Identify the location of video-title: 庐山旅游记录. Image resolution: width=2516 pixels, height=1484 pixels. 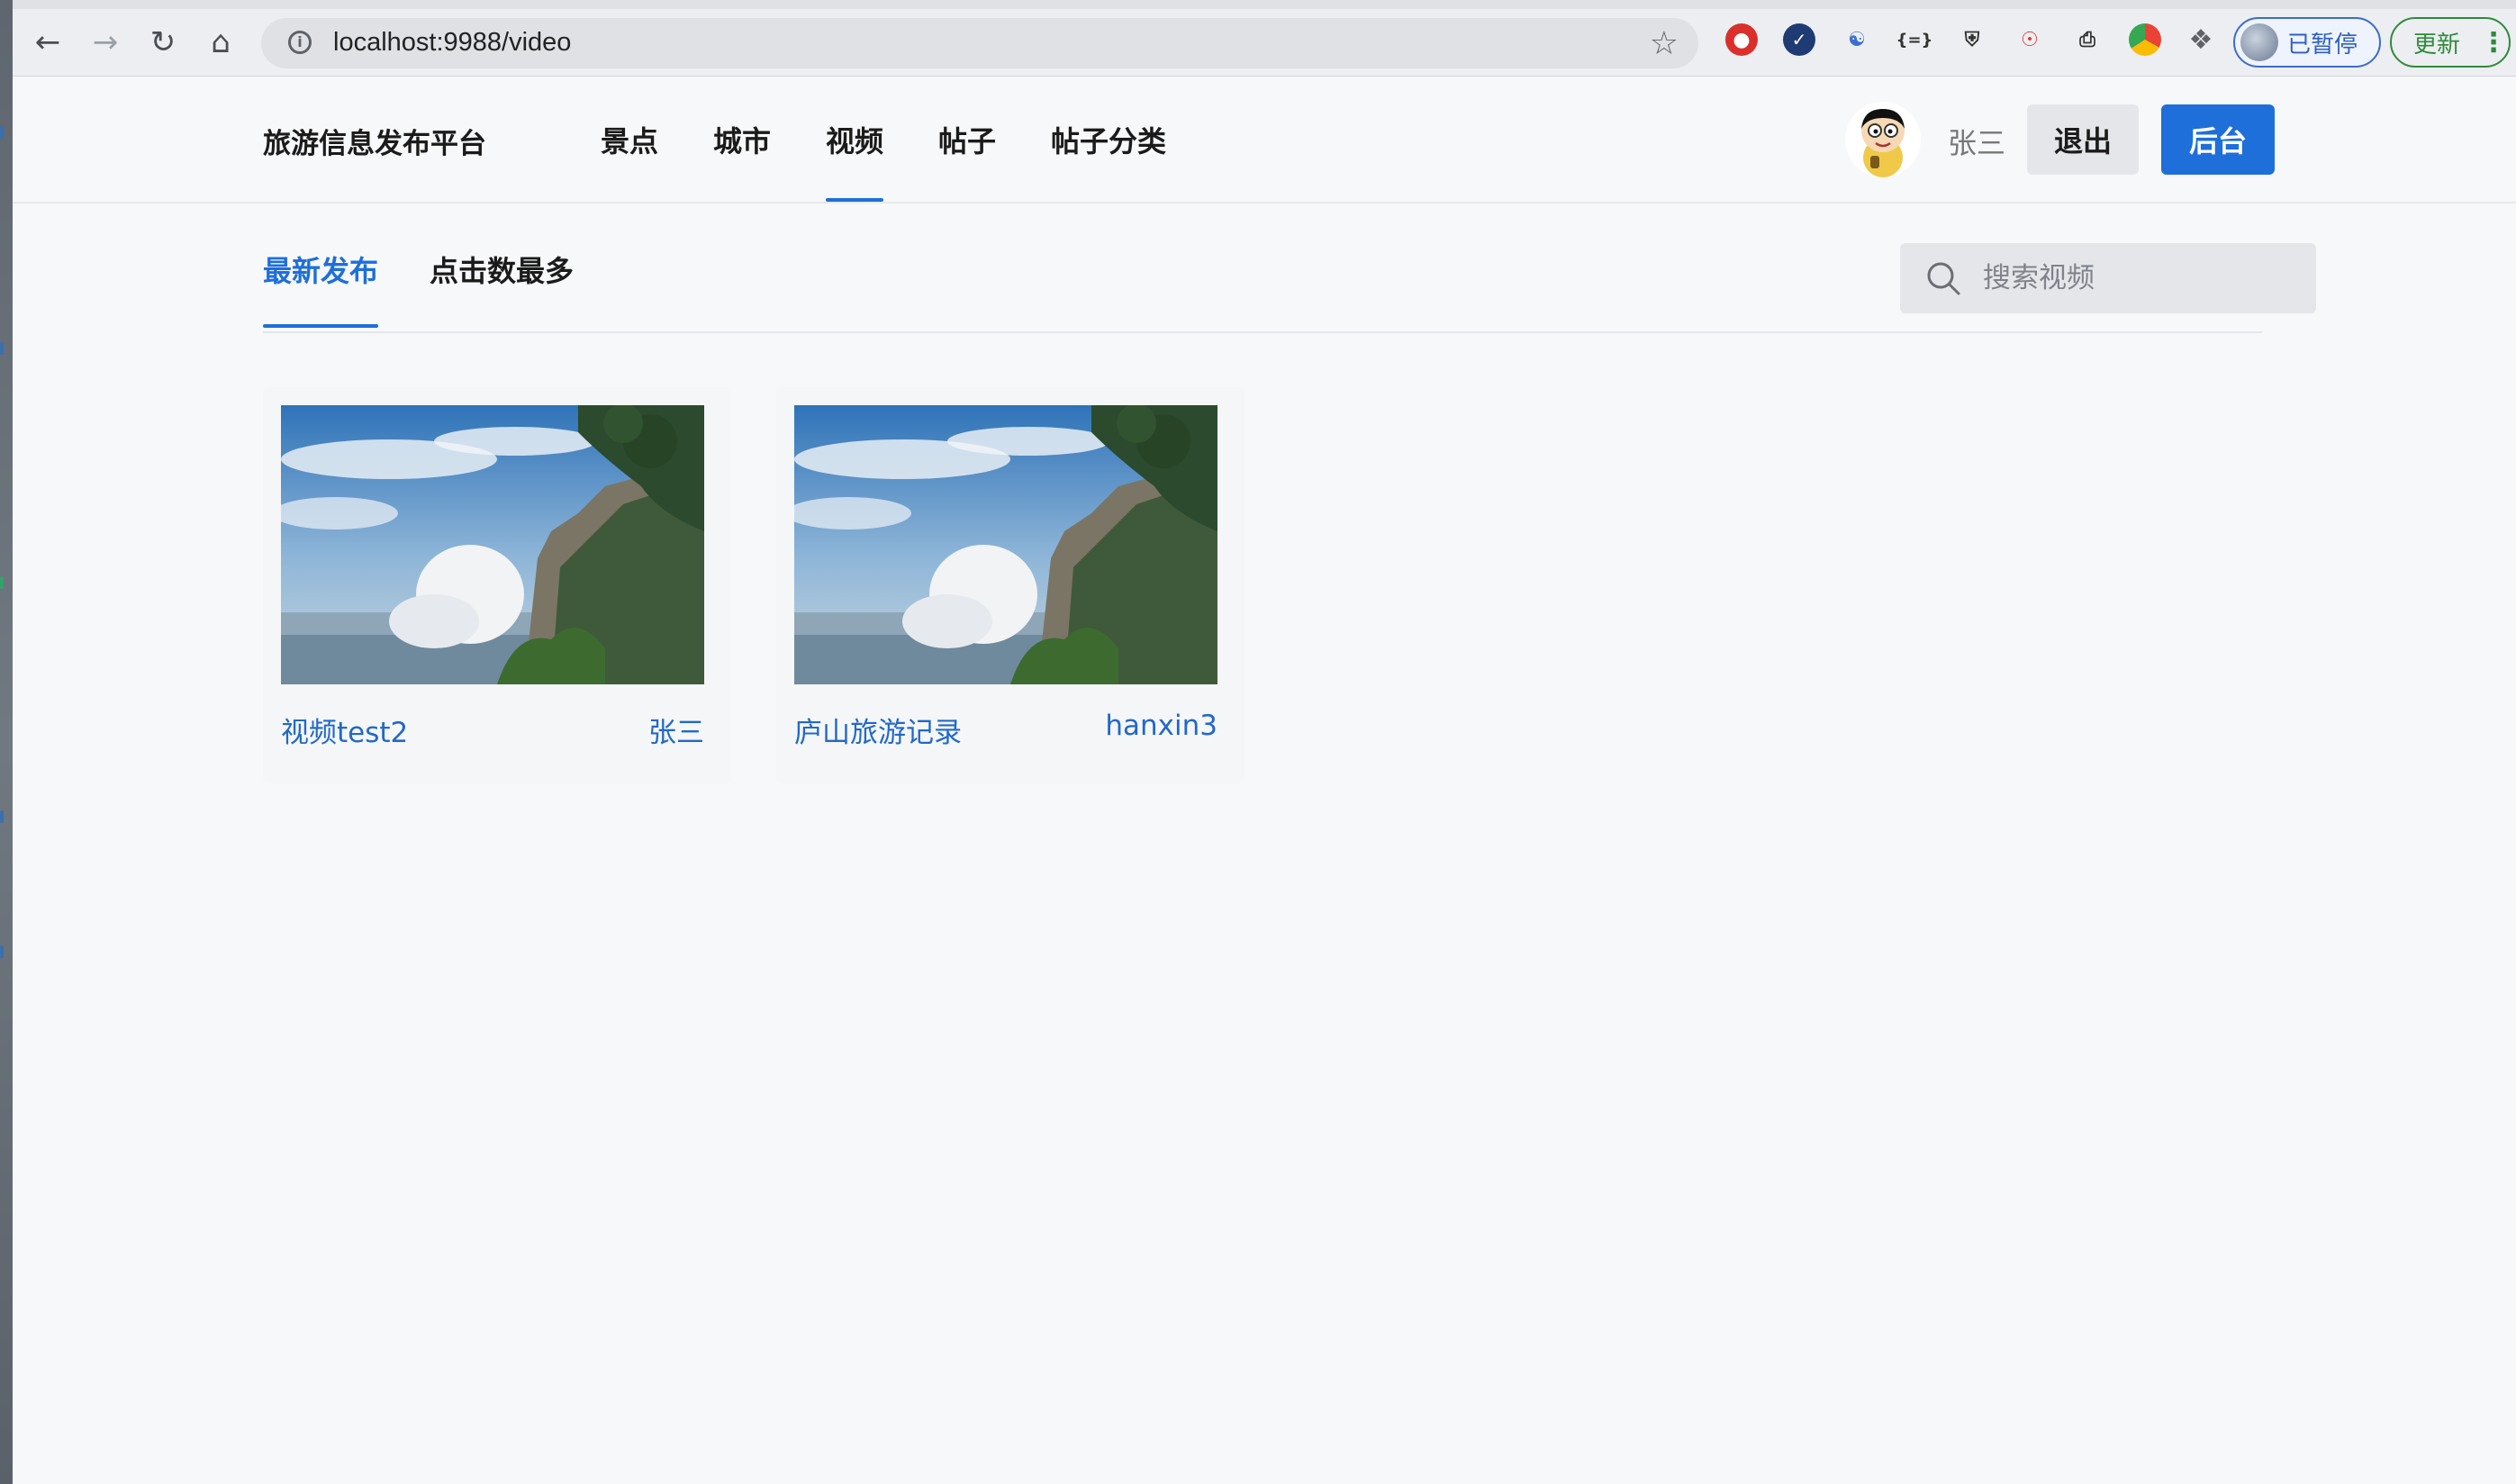
(878, 730).